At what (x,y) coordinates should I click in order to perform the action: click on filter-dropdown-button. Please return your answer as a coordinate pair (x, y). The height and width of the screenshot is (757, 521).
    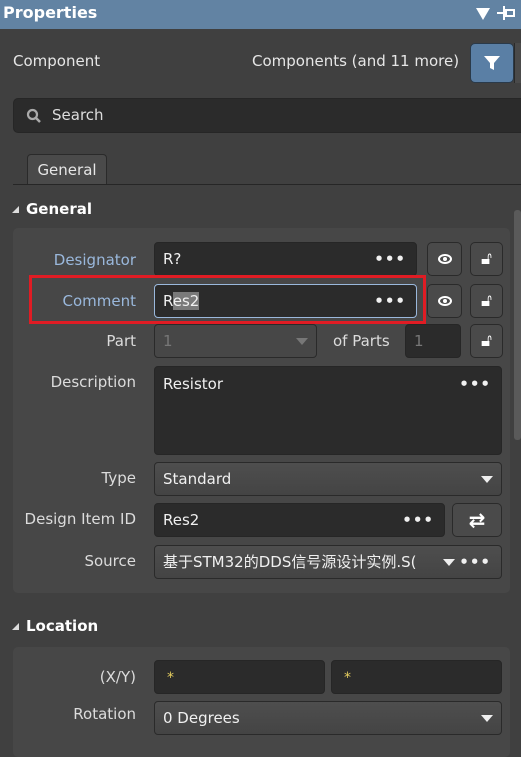
    Looking at the image, I should click on (517, 63).